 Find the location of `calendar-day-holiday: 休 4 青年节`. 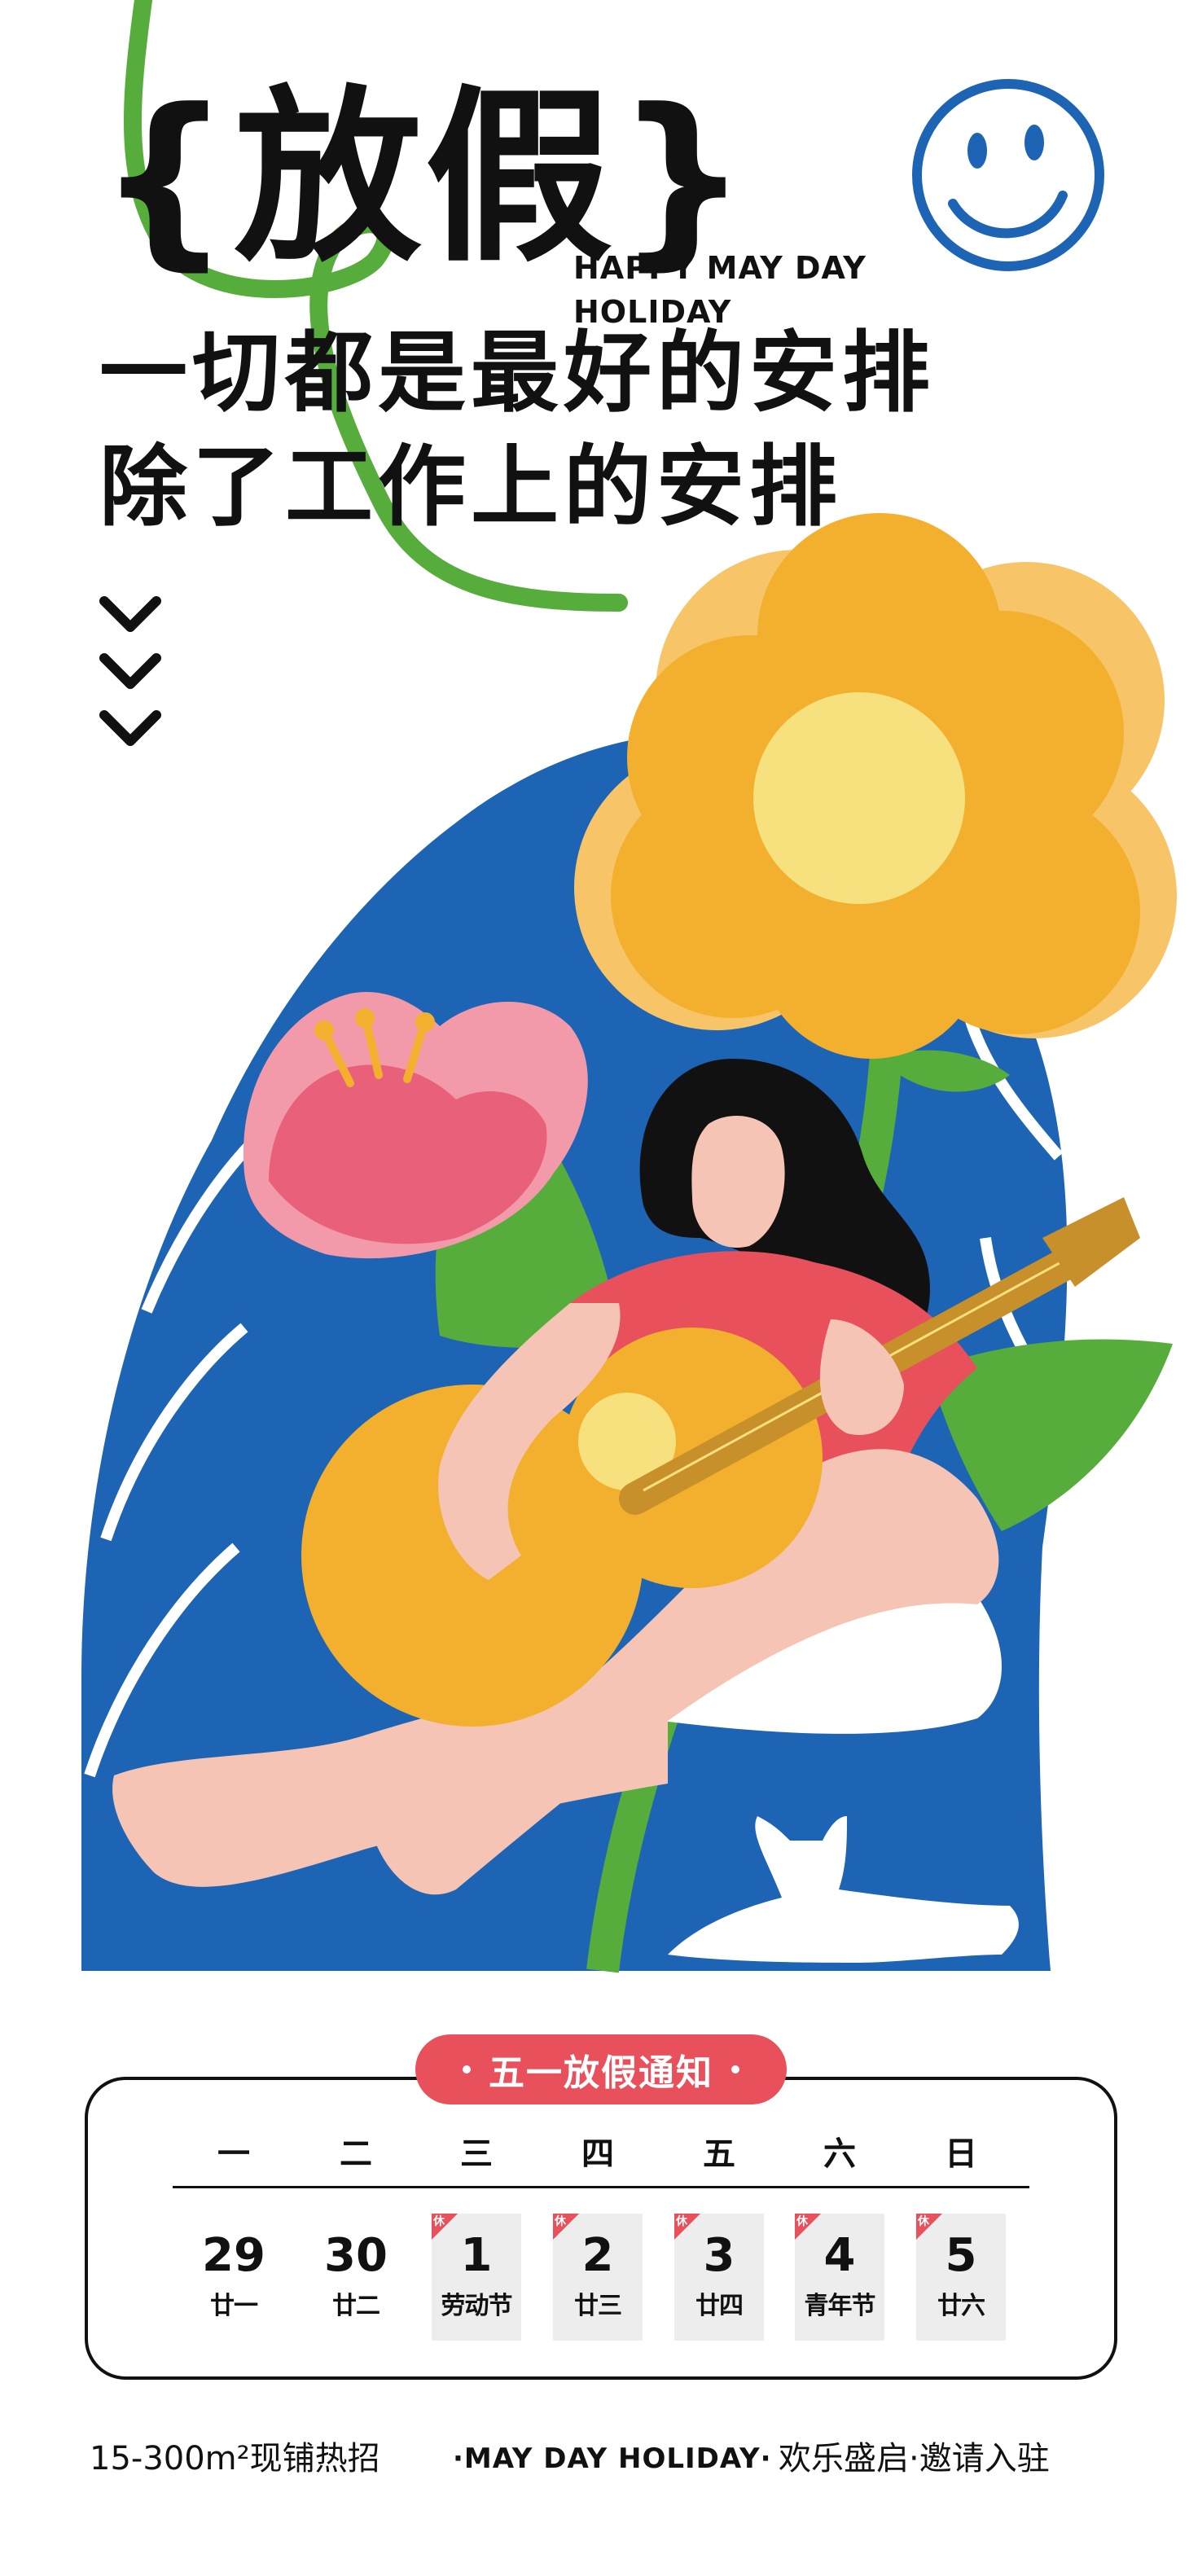

calendar-day-holiday: 休 4 青年节 is located at coordinates (840, 2277).